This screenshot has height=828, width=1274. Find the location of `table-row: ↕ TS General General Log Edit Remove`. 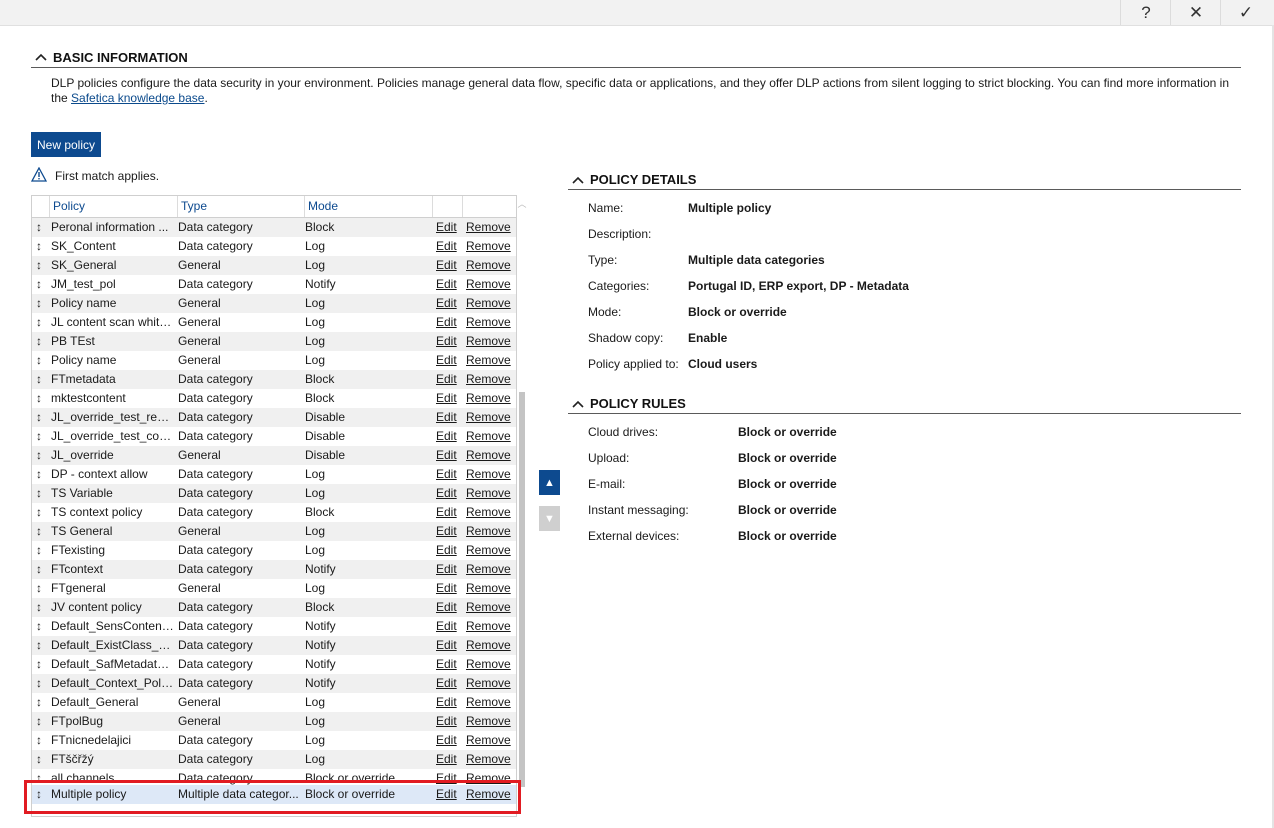

table-row: ↕ TS General General Log Edit Remove is located at coordinates (274, 531).